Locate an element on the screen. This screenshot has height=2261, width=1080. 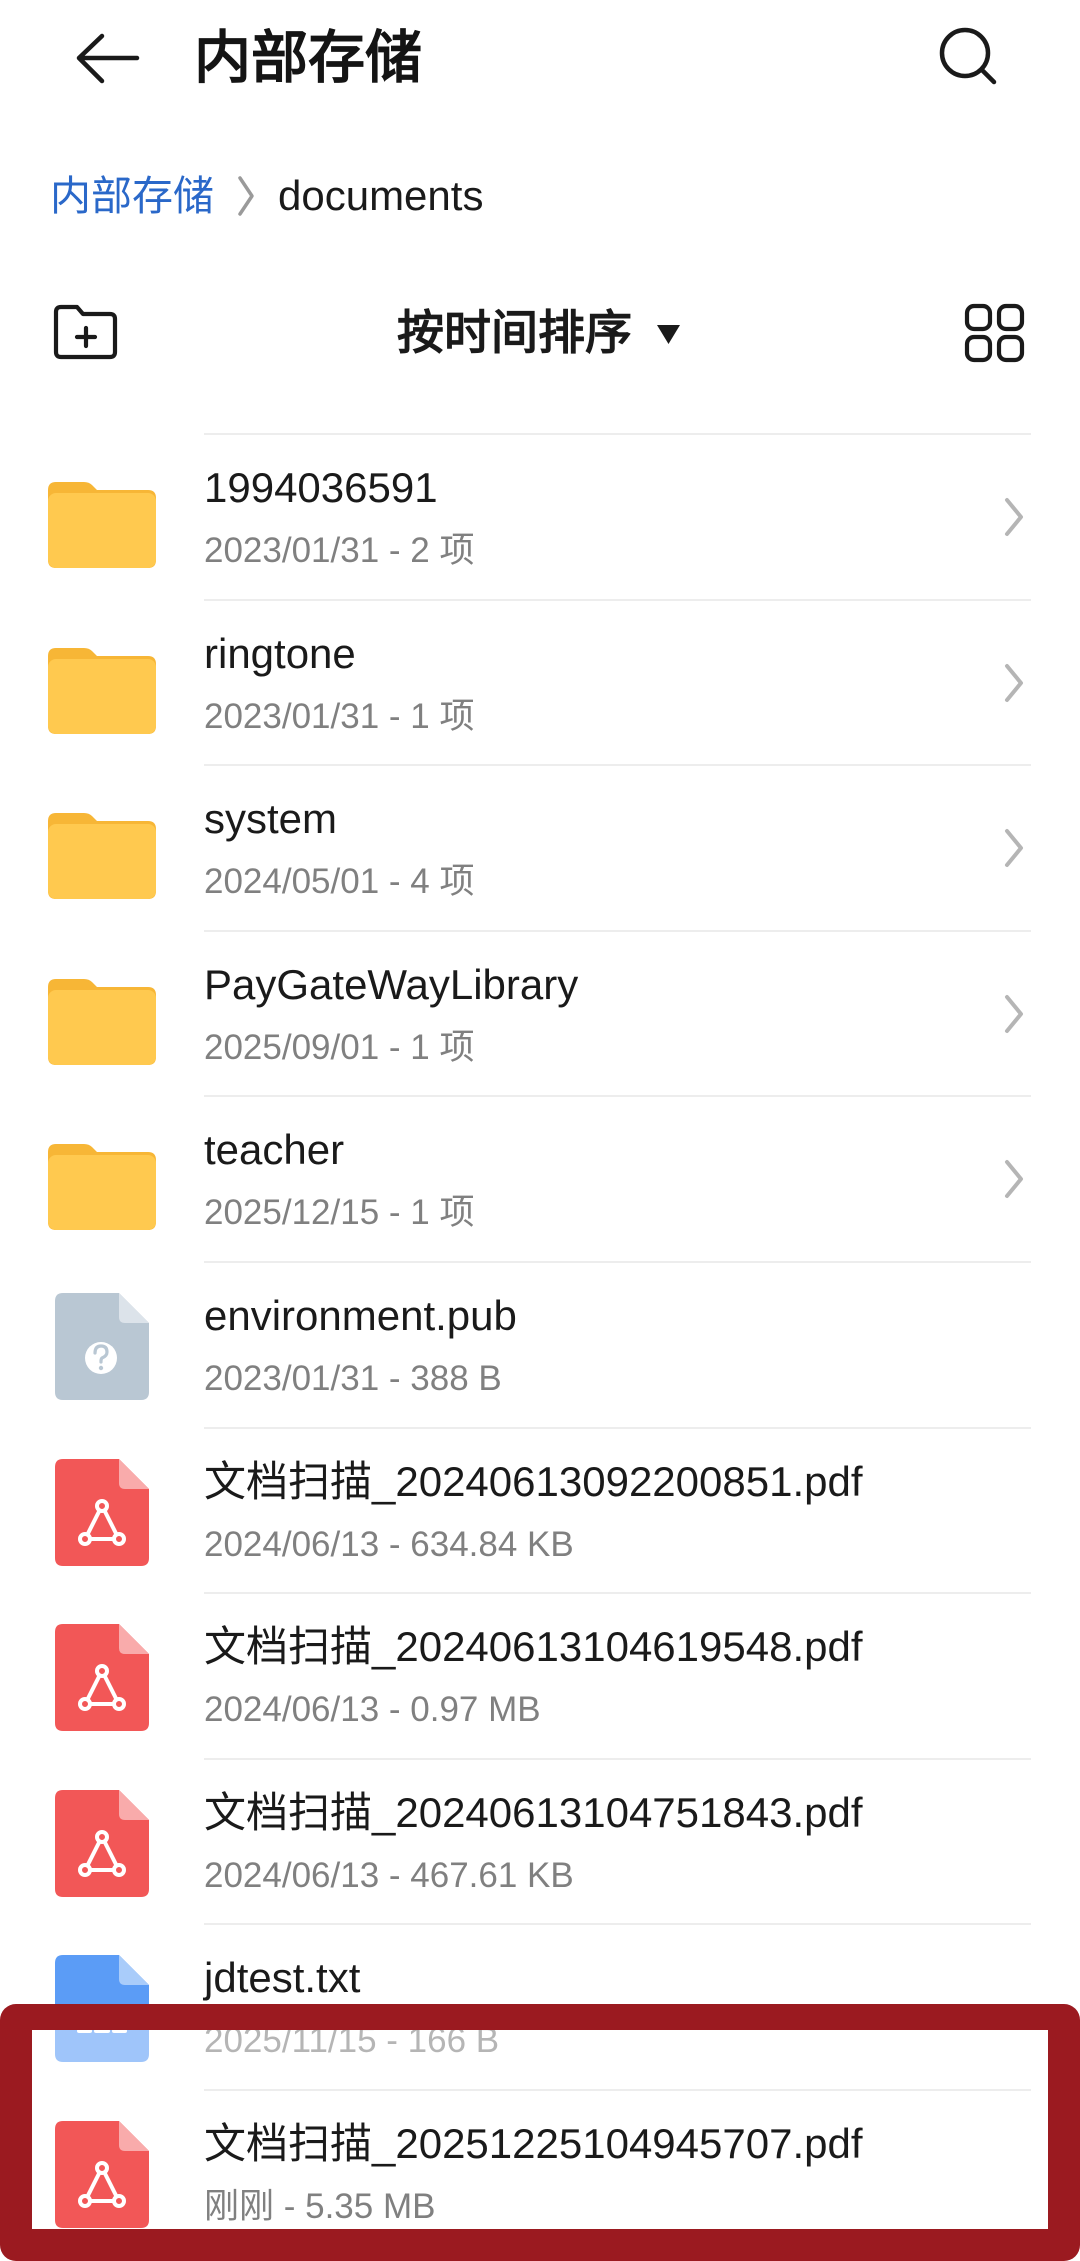
new-folder-icon is located at coordinates (85, 332).